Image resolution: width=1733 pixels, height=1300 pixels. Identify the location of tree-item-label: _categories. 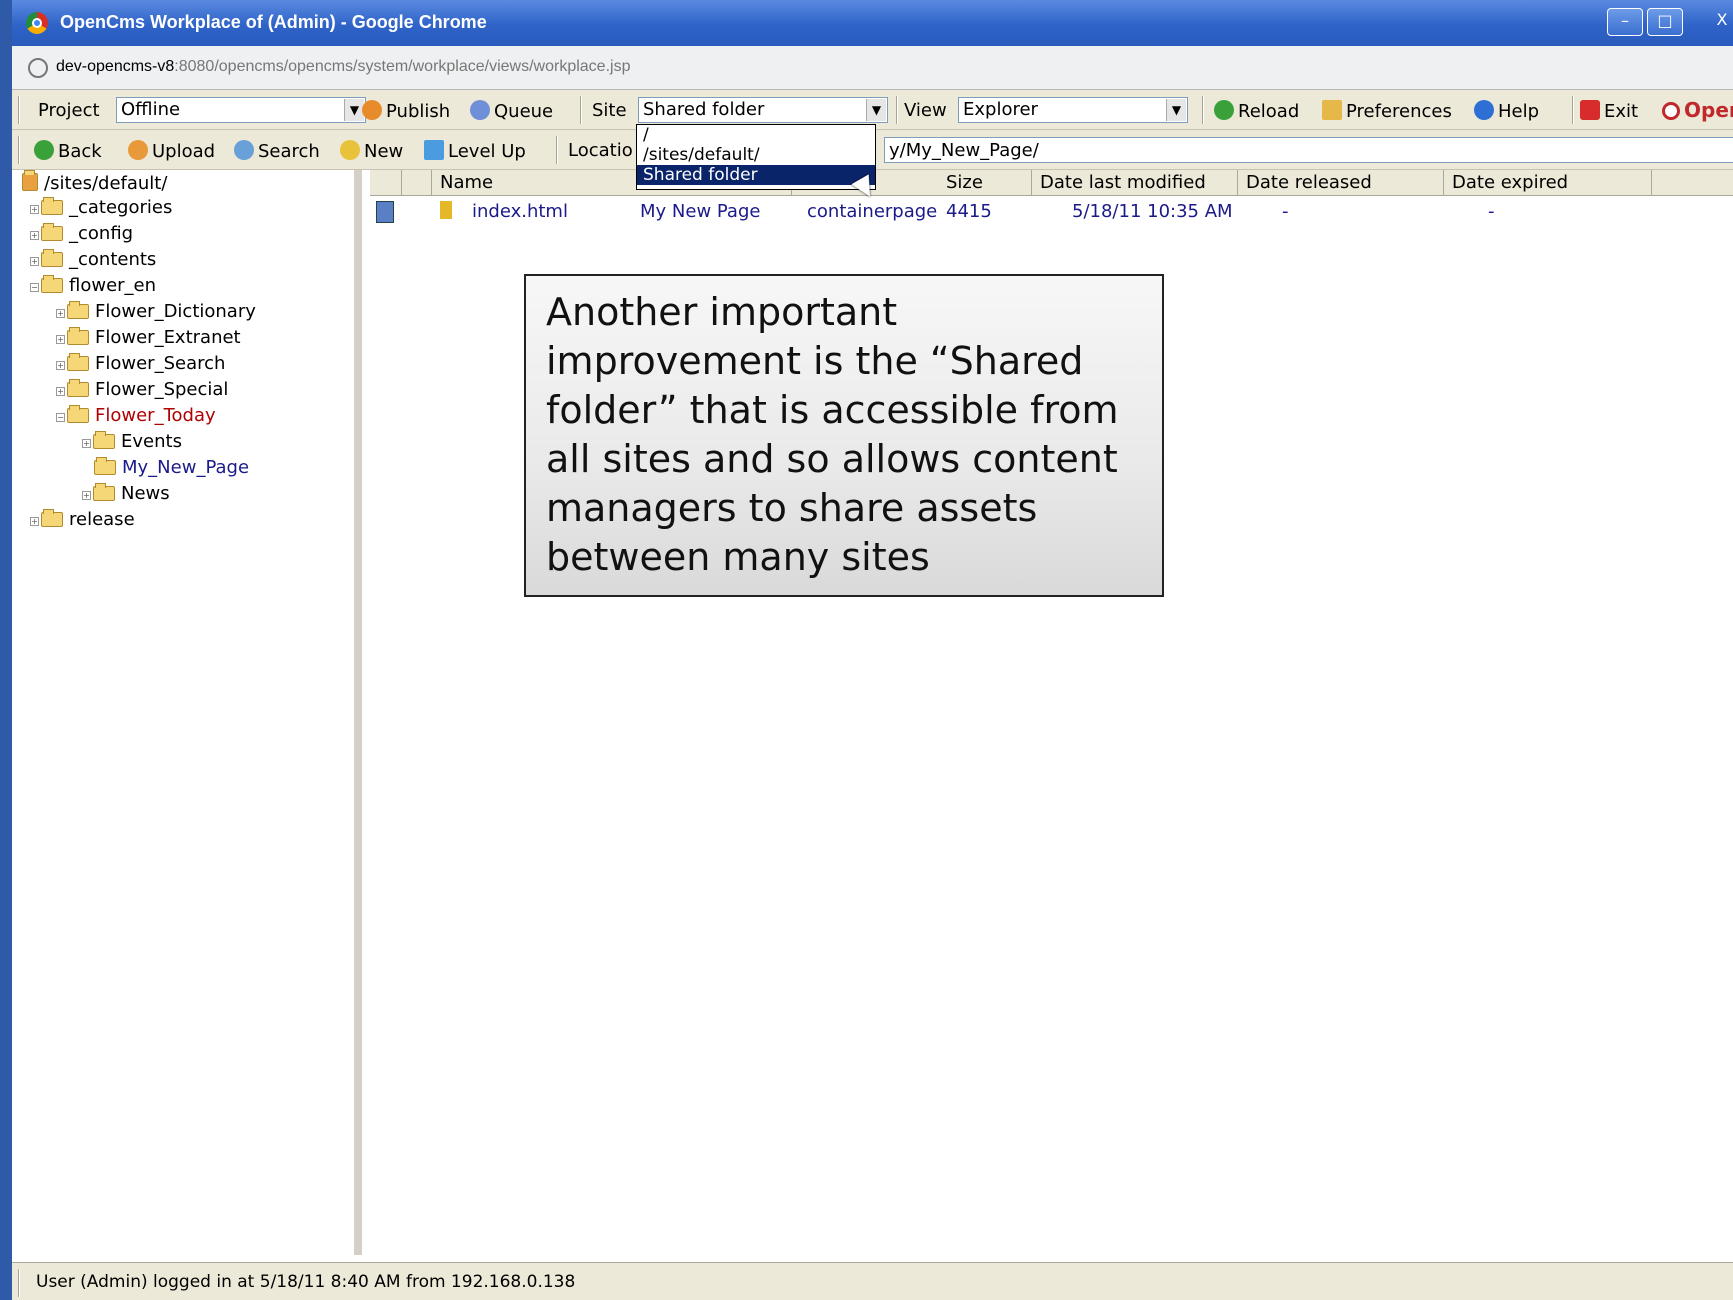
(121, 207).